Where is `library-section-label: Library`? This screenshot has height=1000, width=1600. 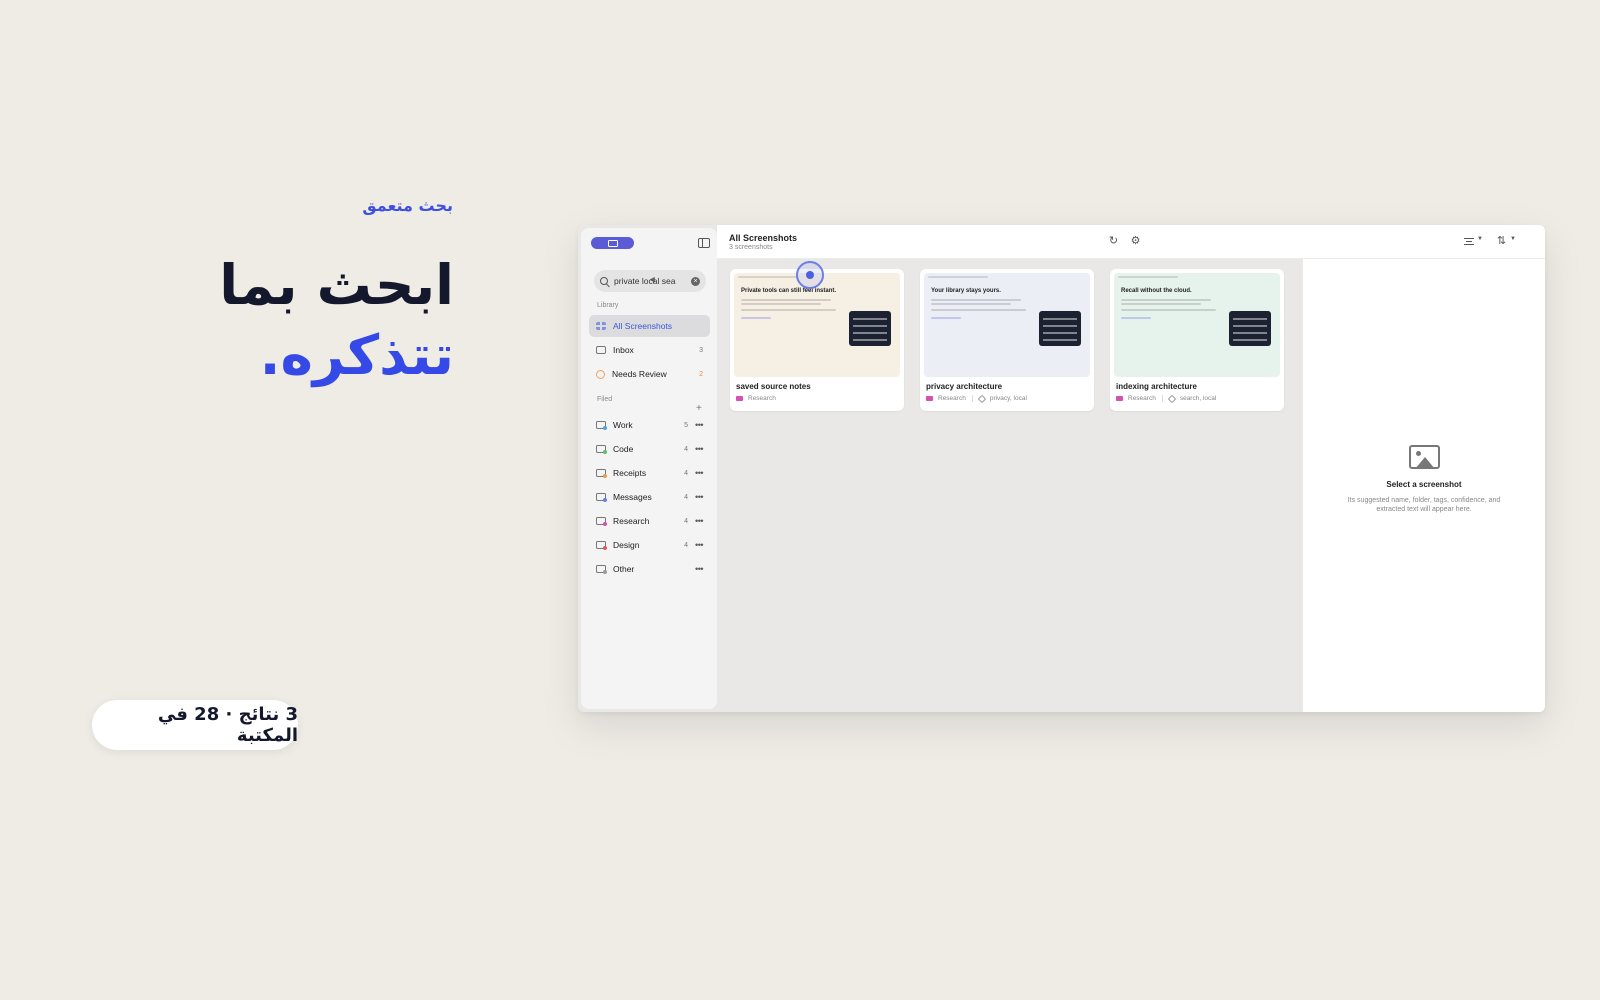 library-section-label: Library is located at coordinates (608, 305).